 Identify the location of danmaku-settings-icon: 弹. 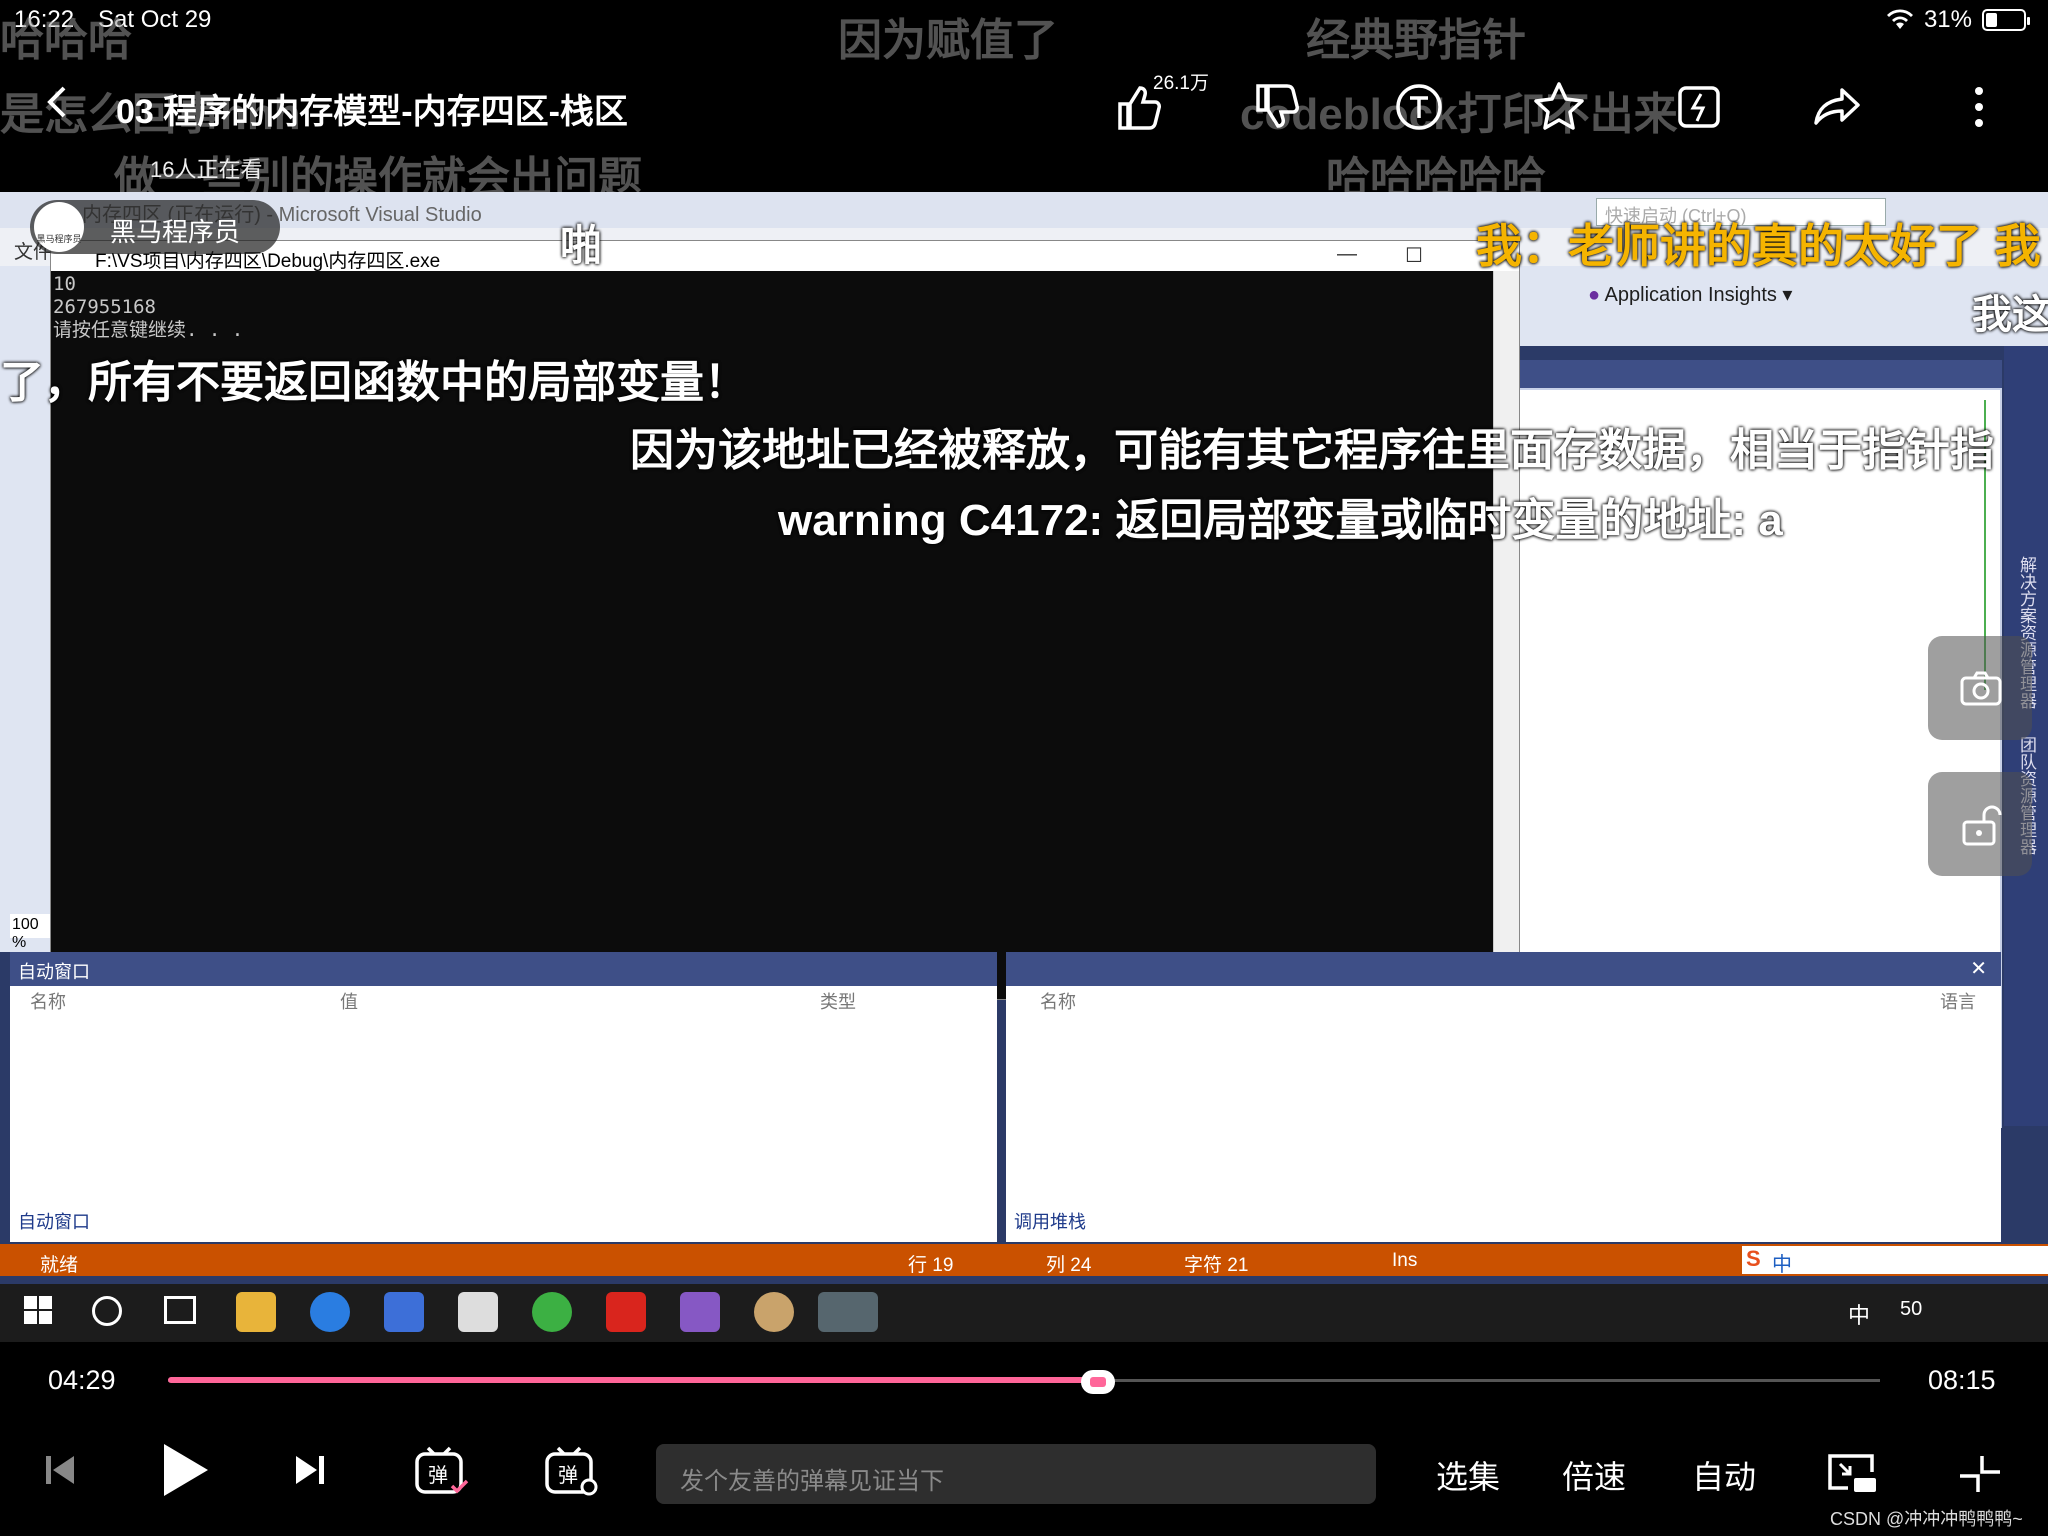
(571, 1471).